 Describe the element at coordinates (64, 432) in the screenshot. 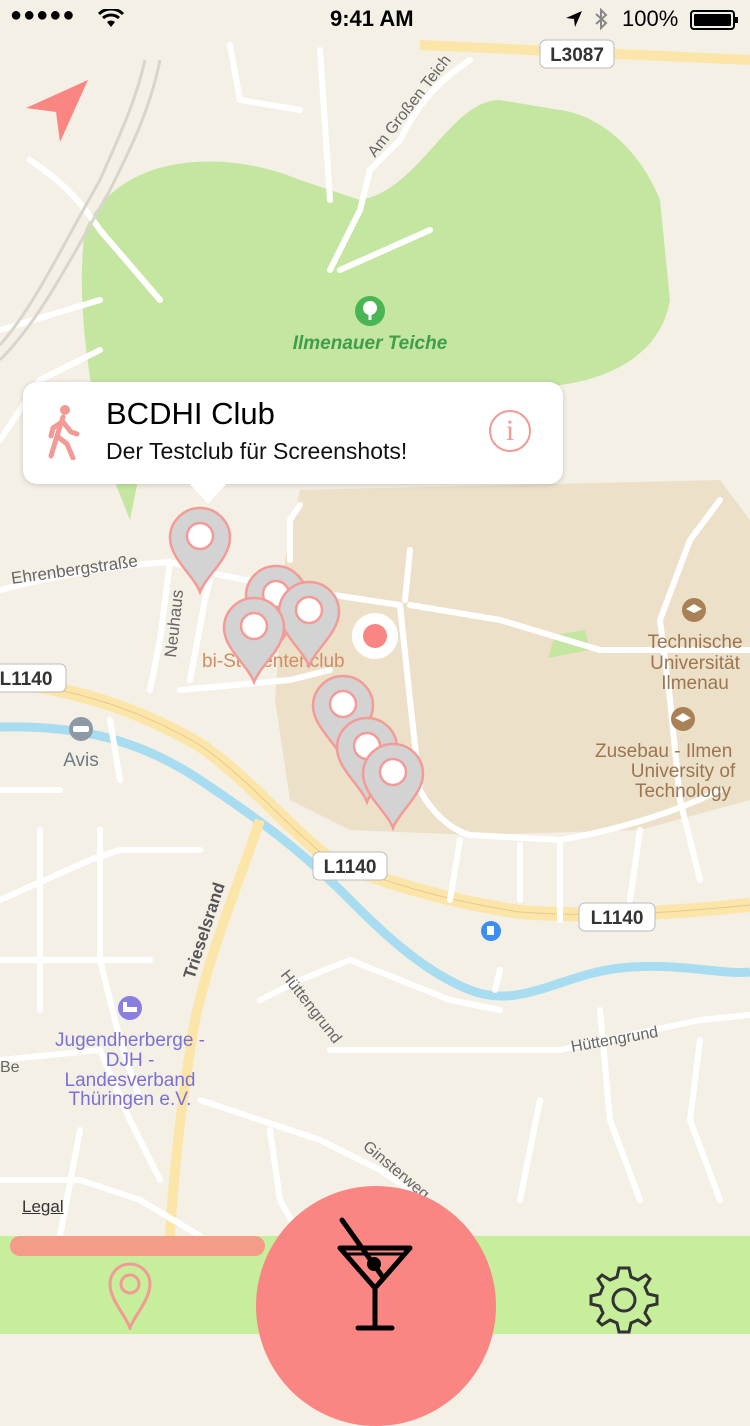

I see `walking-person-icon` at that location.